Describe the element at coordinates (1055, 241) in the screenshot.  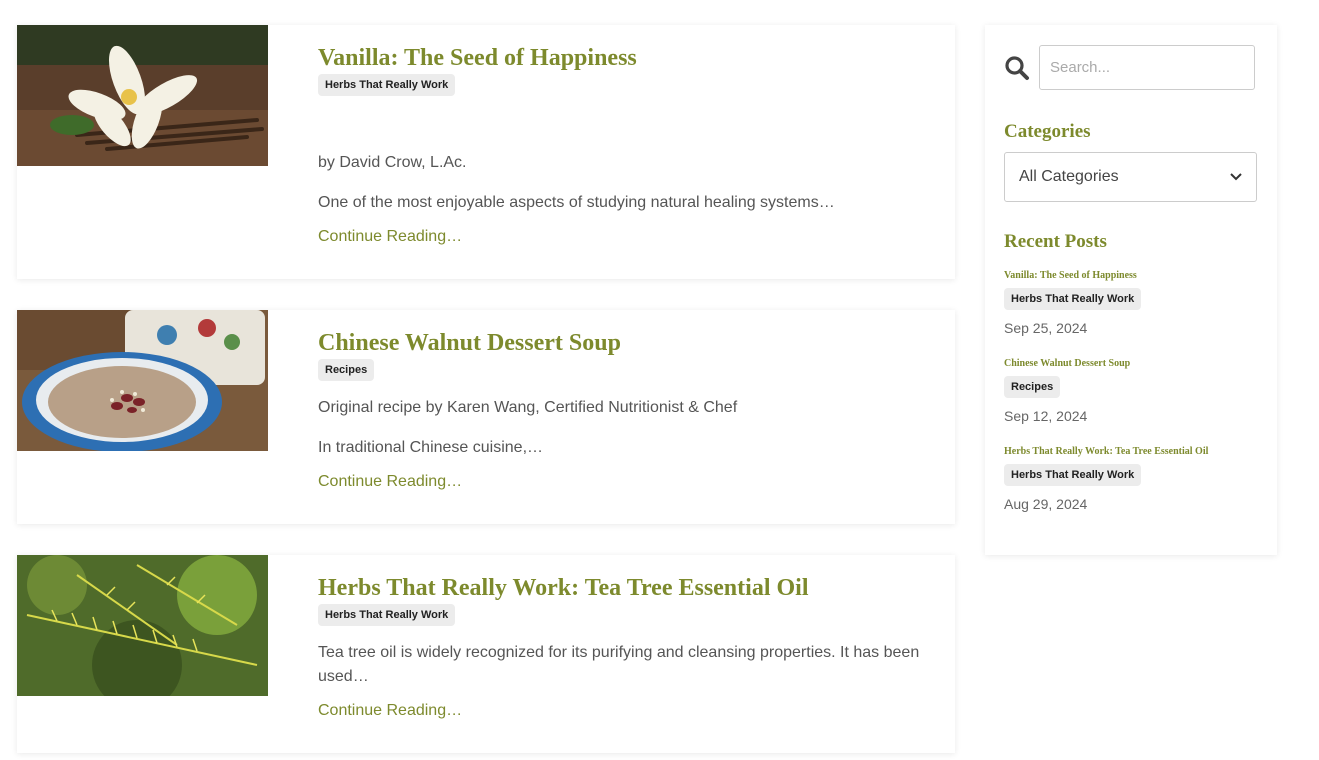
I see `recent-posts-heading: Recent Posts` at that location.